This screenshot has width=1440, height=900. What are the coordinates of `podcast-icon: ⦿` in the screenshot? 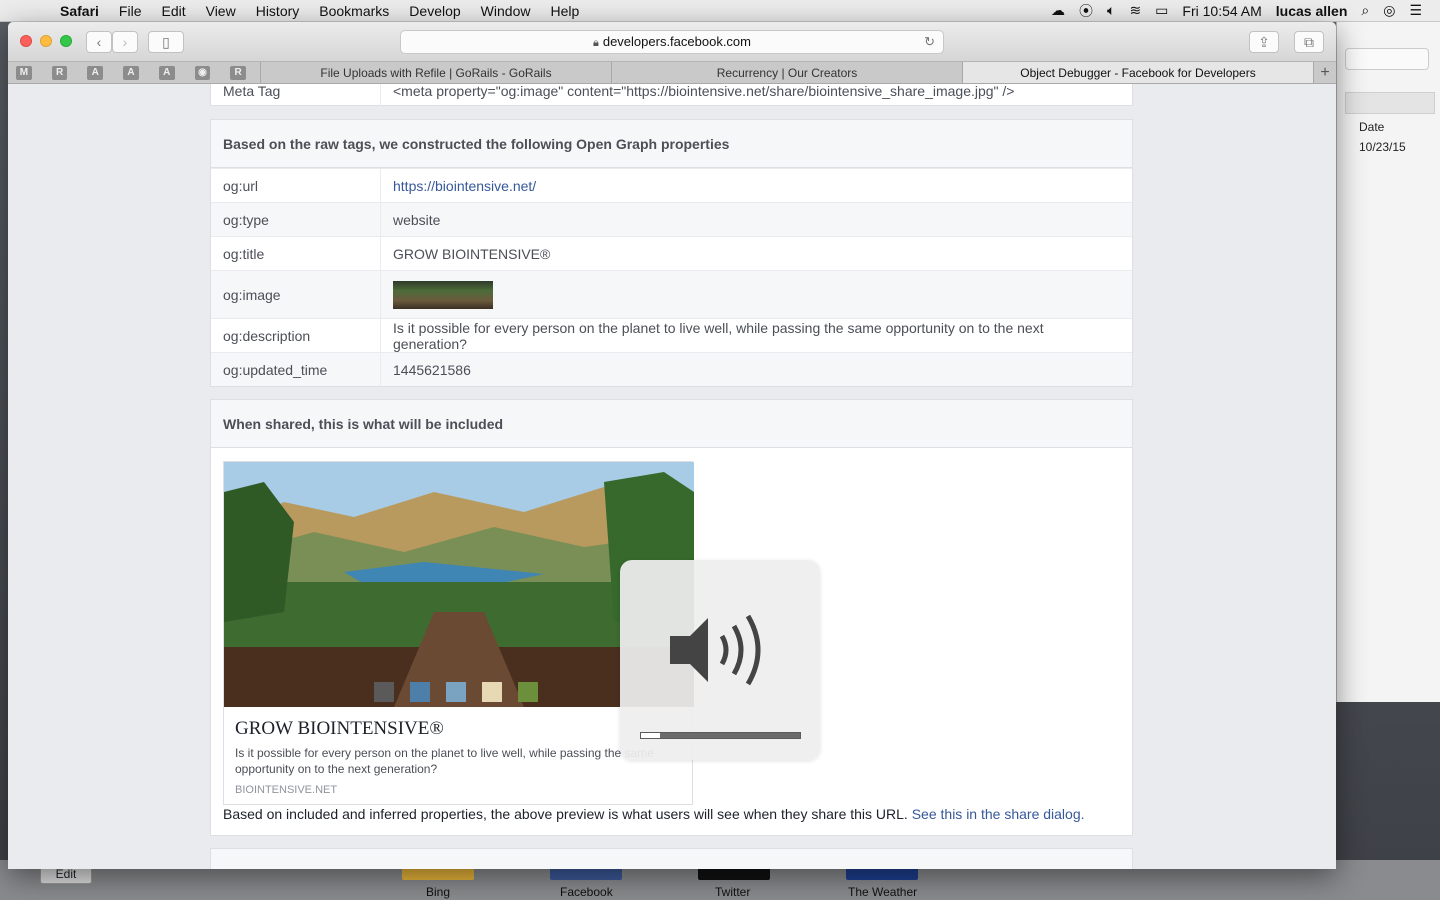 It's located at (1086, 11).